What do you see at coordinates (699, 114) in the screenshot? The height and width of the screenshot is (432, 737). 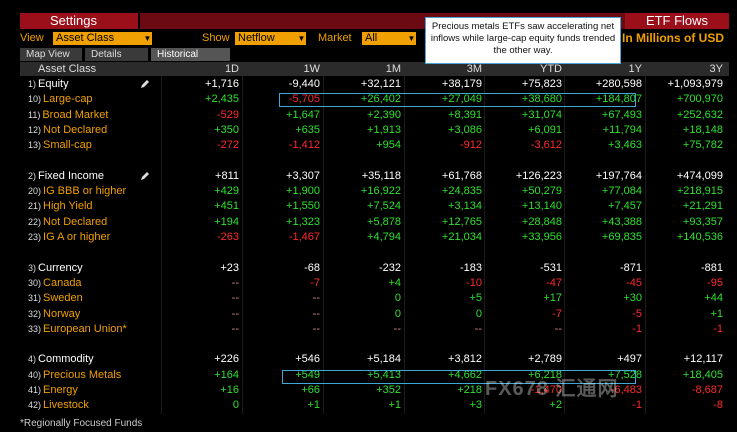 I see `table-cell: +252,632` at bounding box center [699, 114].